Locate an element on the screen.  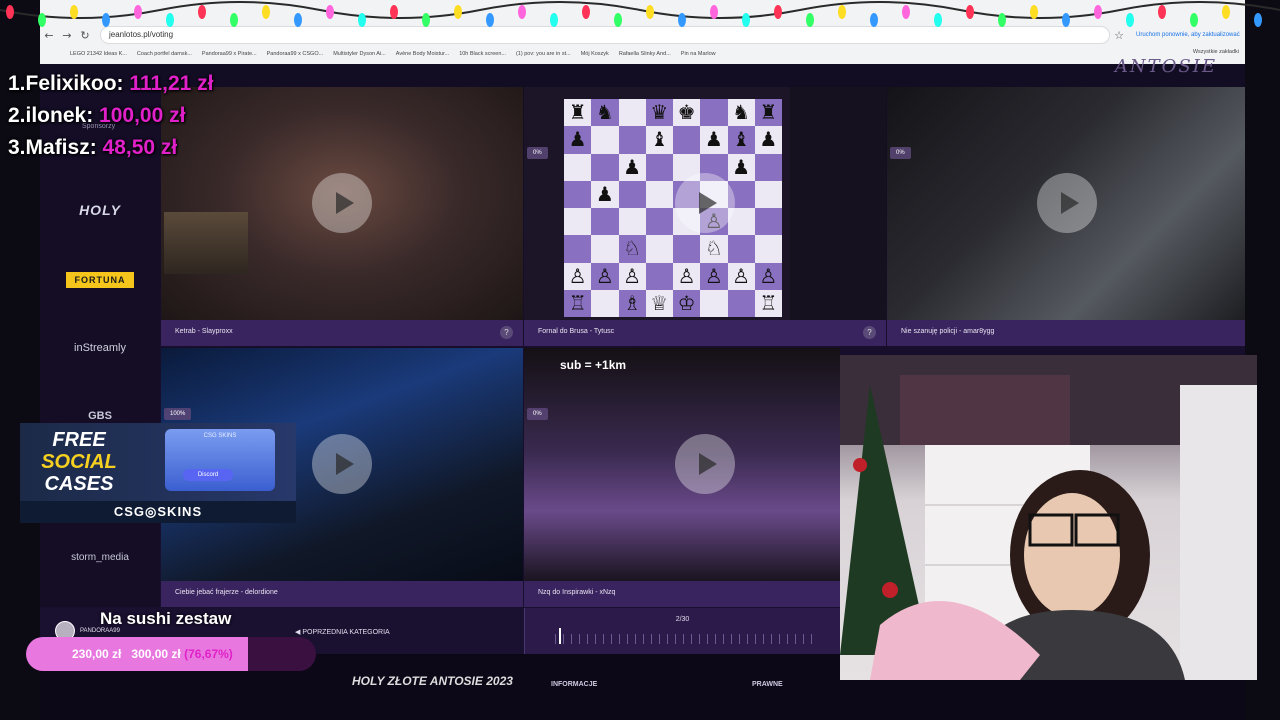
chess-square: ♗ is located at coordinates (632, 303).